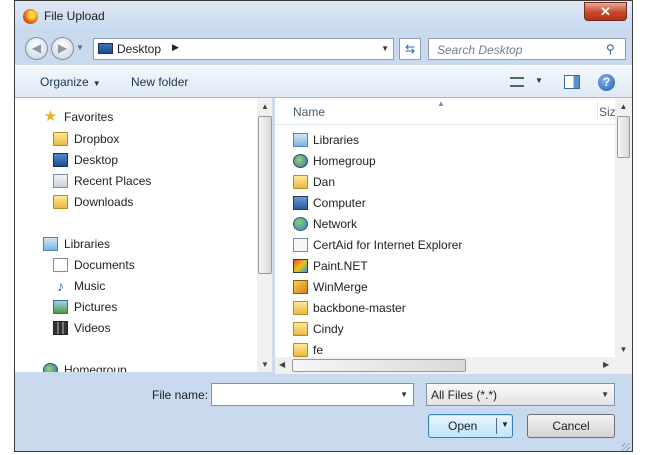  What do you see at coordinates (300, 308) in the screenshot?
I see `folder-icon` at bounding box center [300, 308].